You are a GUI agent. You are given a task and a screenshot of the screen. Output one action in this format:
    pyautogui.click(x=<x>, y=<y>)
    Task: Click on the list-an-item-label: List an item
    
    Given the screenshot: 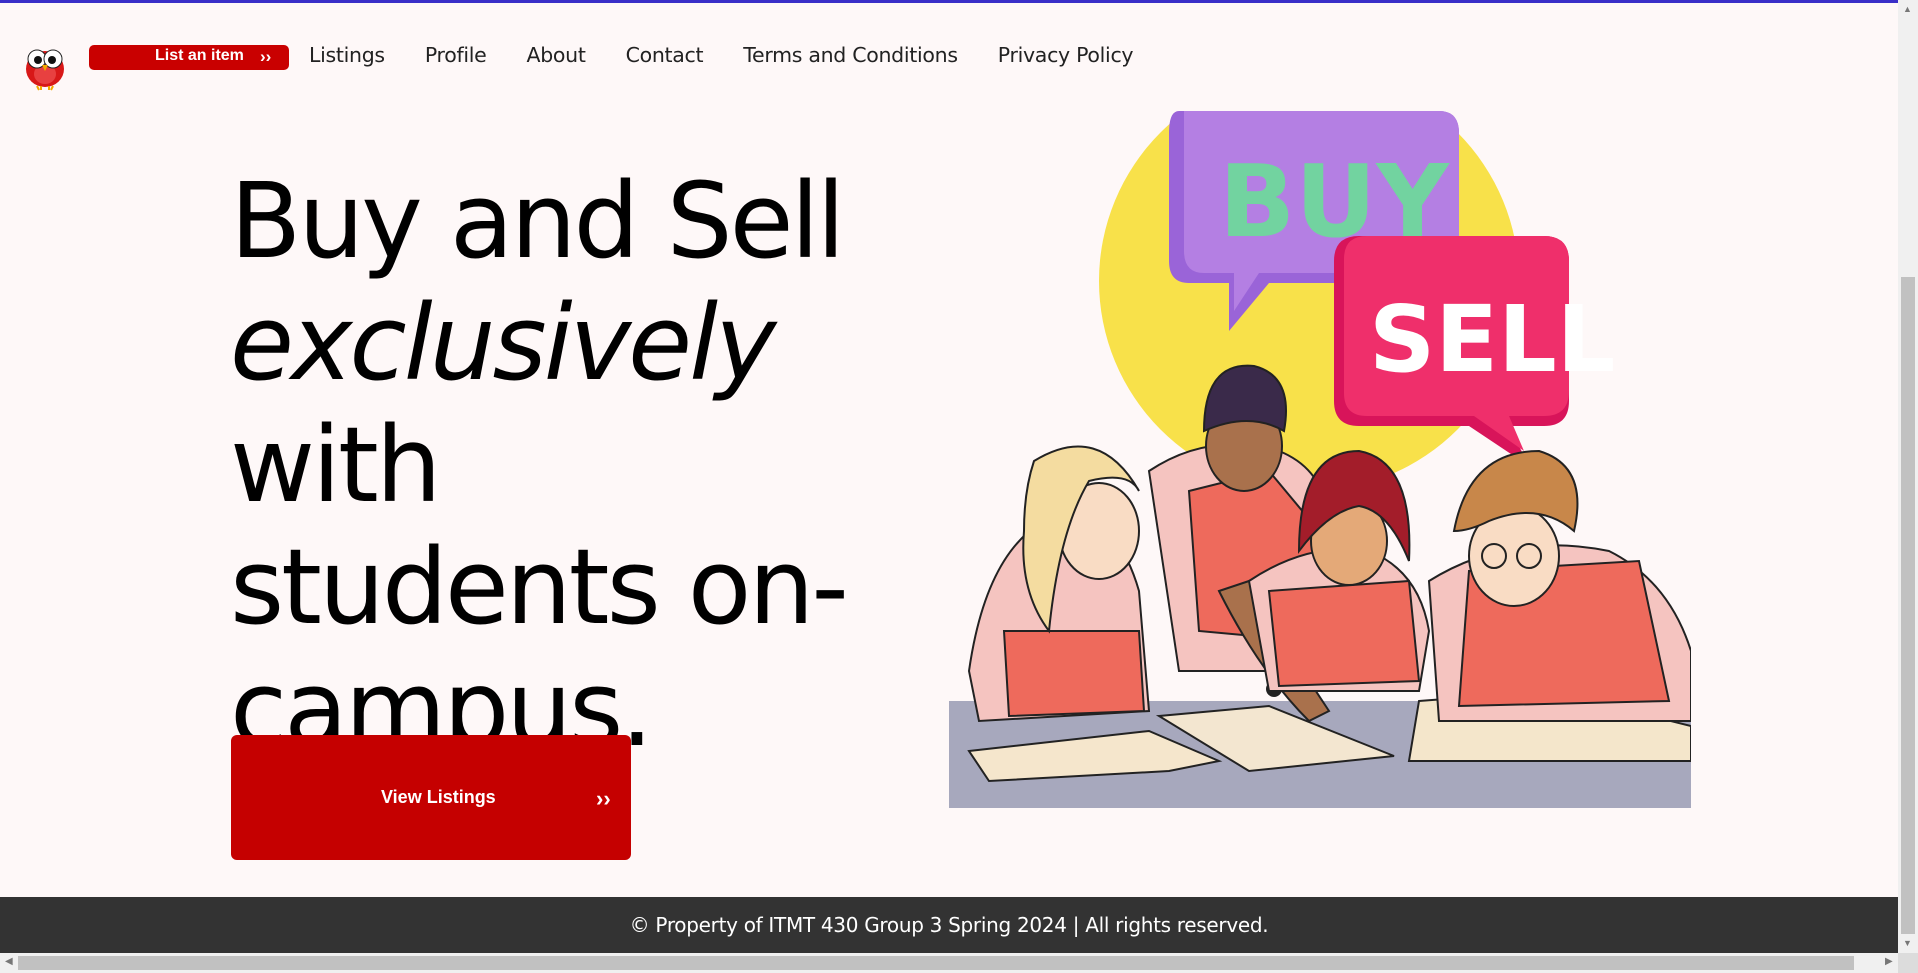 What is the action you would take?
    pyautogui.click(x=199, y=55)
    